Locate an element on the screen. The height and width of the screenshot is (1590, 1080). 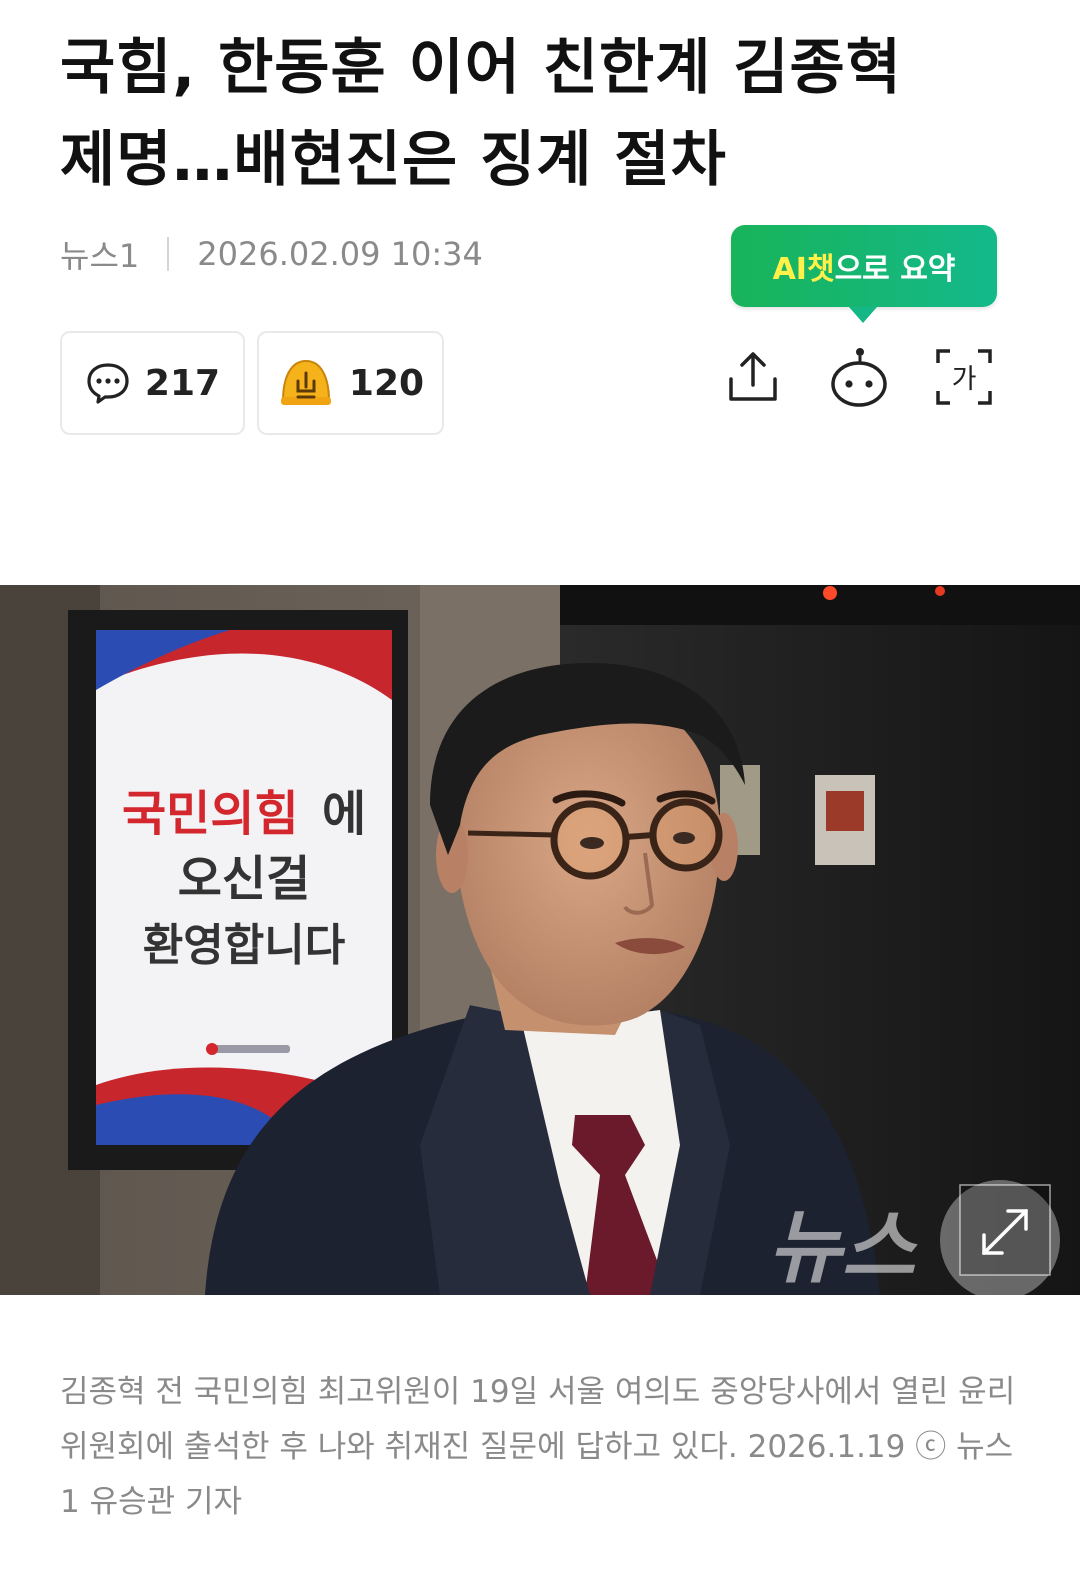
ai-bot-icon is located at coordinates (859, 377).